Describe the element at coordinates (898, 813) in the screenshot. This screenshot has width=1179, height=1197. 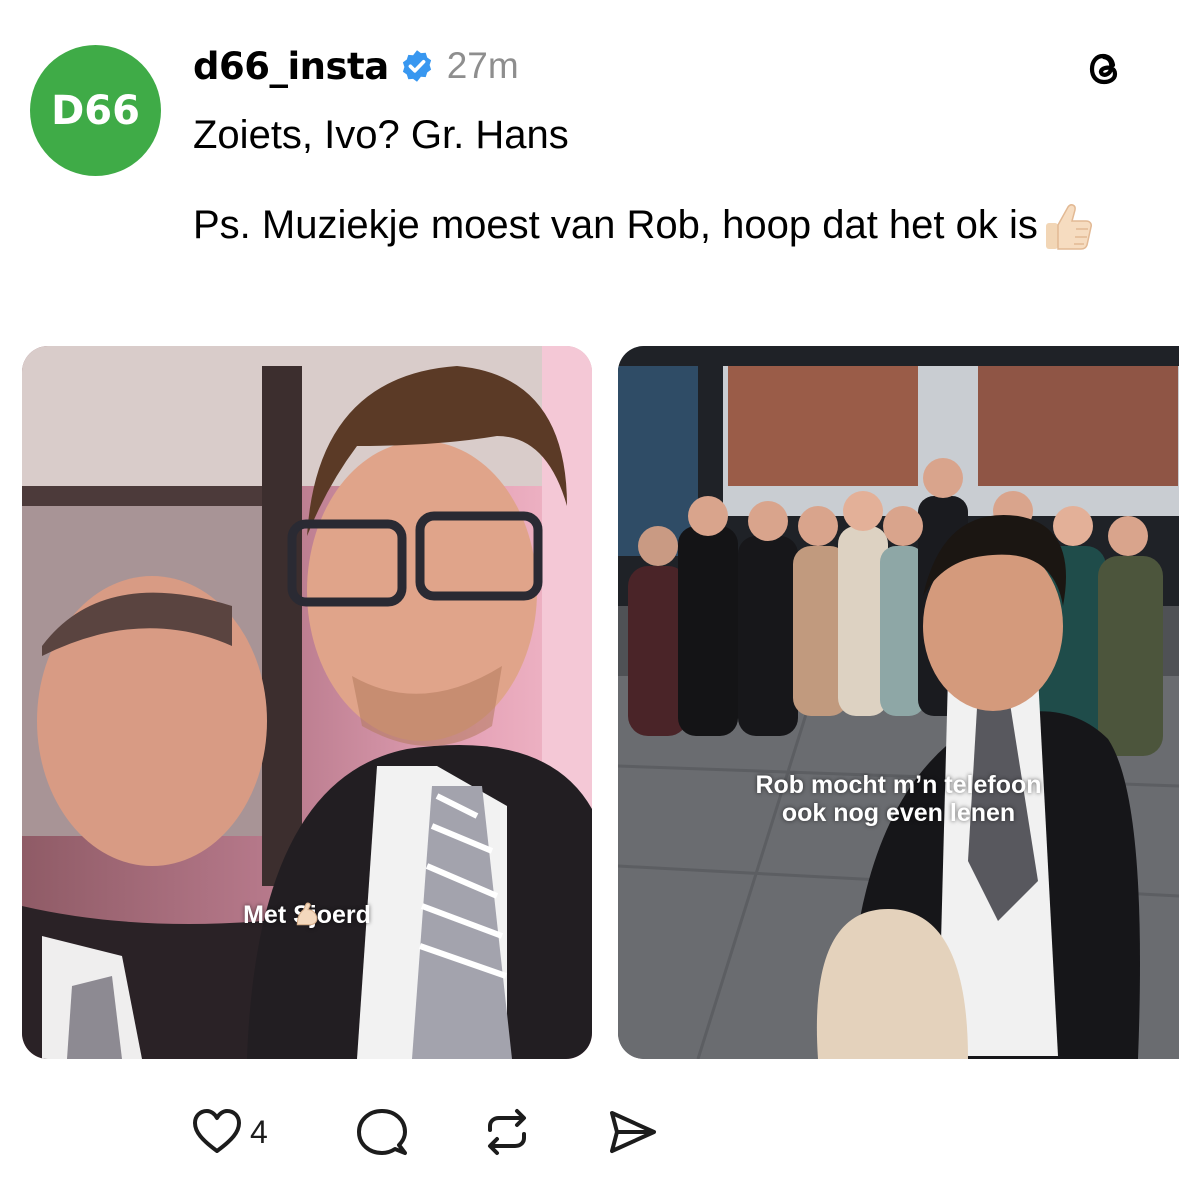
I see `media-2-caption-line-2: ook nog even lenen` at that location.